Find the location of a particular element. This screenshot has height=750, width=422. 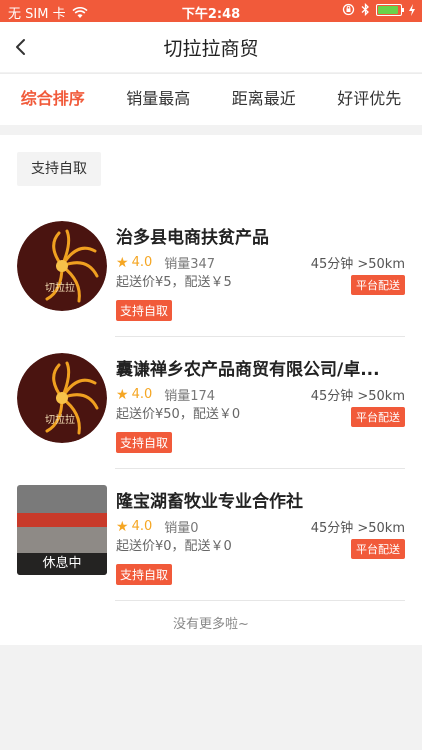

end-of-list-message: 没有更多啦~ is located at coordinates (211, 624).